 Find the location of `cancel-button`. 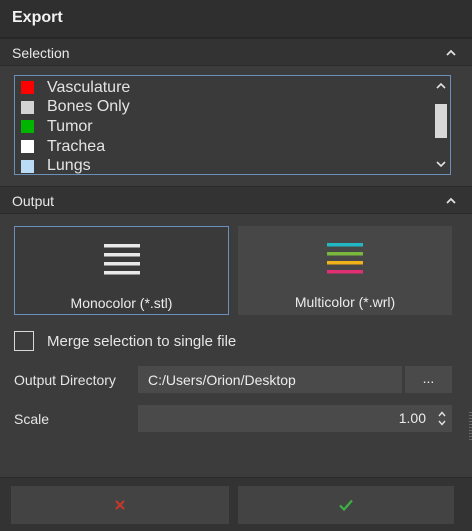

cancel-button is located at coordinates (120, 505).